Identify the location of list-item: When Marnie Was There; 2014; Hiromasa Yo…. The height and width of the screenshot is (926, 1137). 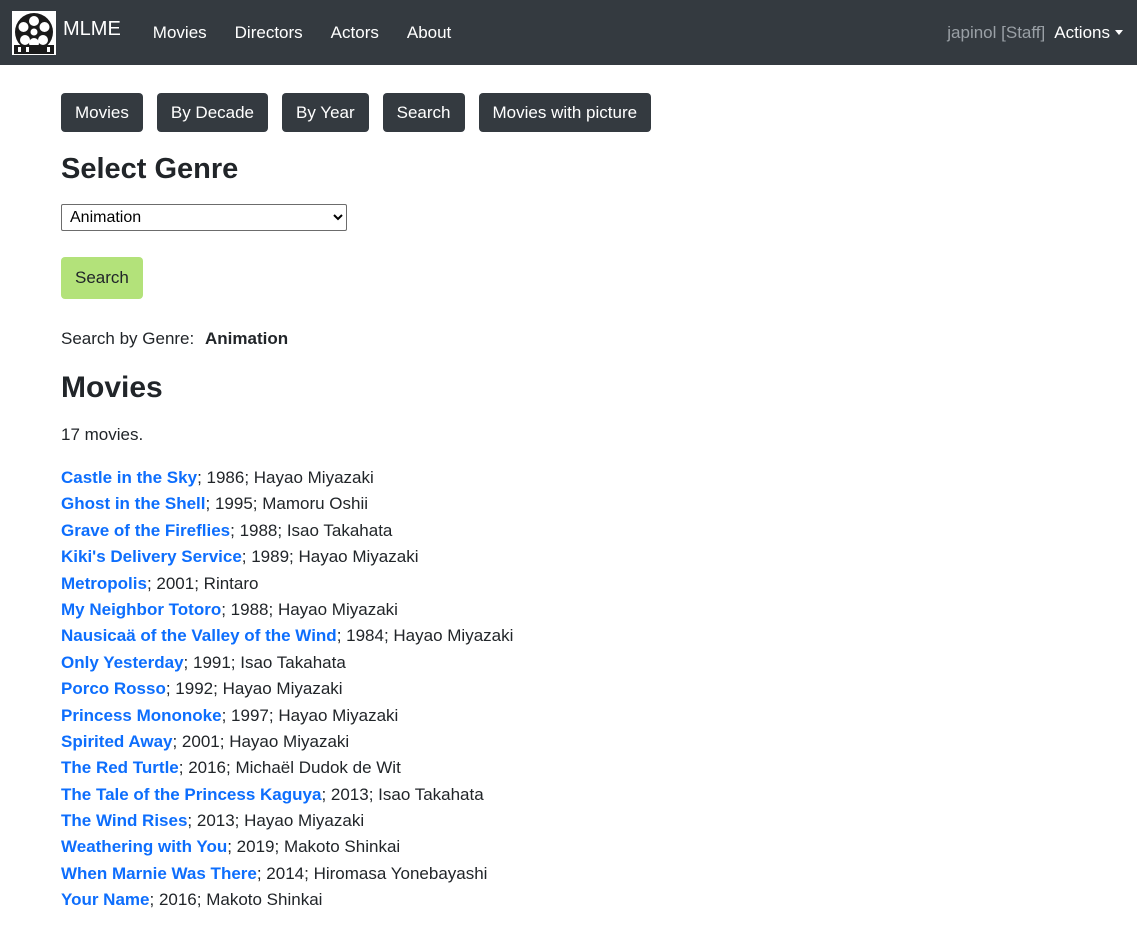
(599, 875).